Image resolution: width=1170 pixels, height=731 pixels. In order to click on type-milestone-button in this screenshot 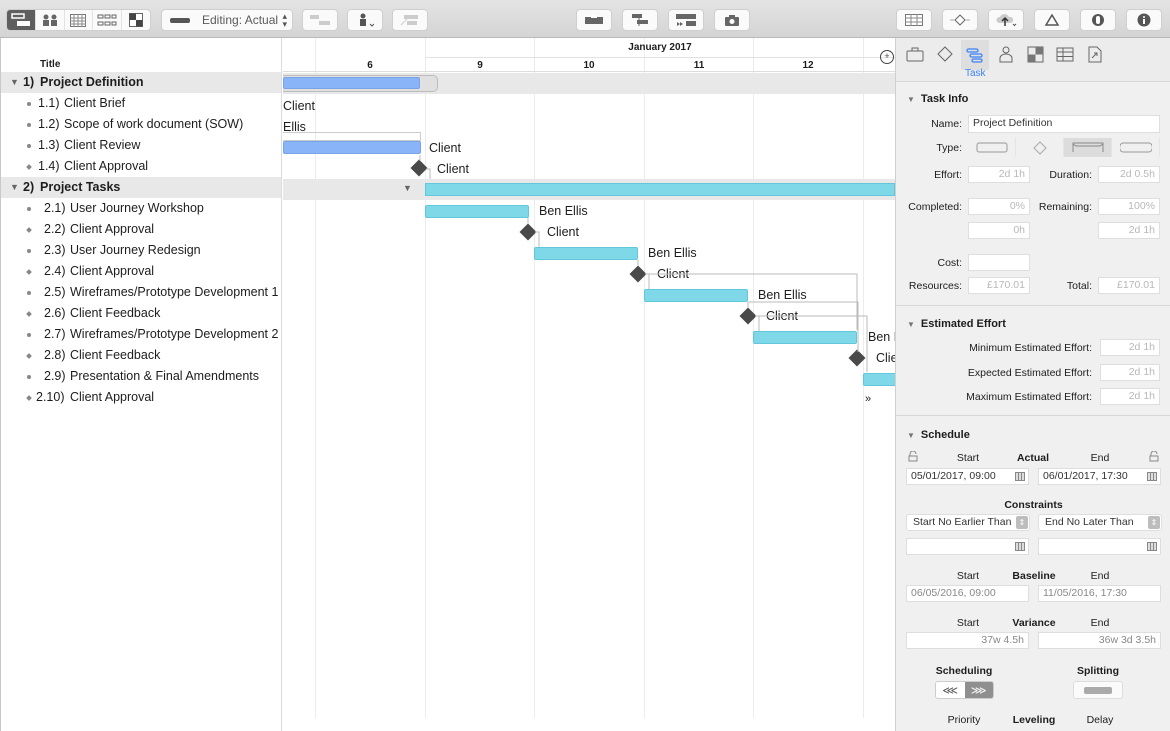, I will do `click(1040, 147)`.